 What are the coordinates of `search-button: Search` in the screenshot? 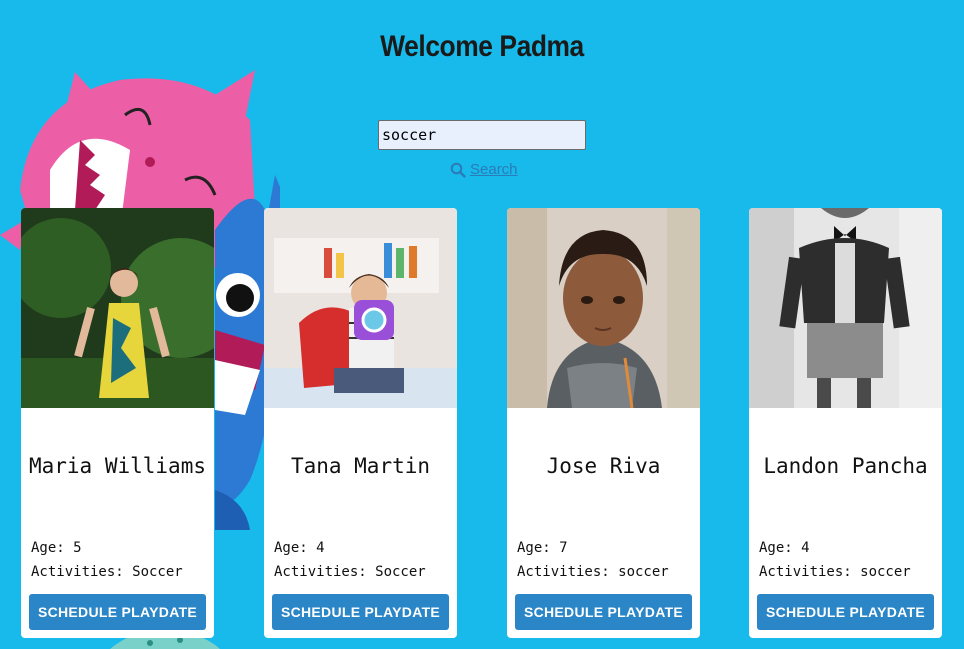 It's located at (484, 169).